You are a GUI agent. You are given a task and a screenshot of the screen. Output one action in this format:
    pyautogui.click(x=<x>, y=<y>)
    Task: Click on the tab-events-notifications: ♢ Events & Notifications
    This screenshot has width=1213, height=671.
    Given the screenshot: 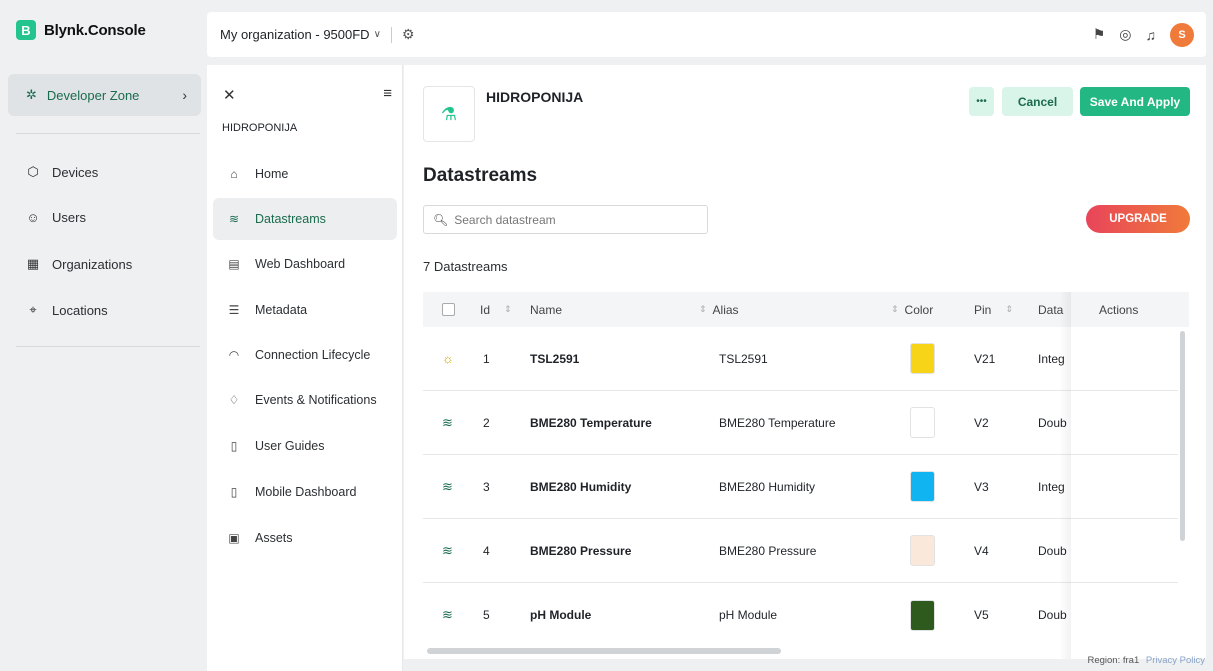 What is the action you would take?
    pyautogui.click(x=305, y=400)
    